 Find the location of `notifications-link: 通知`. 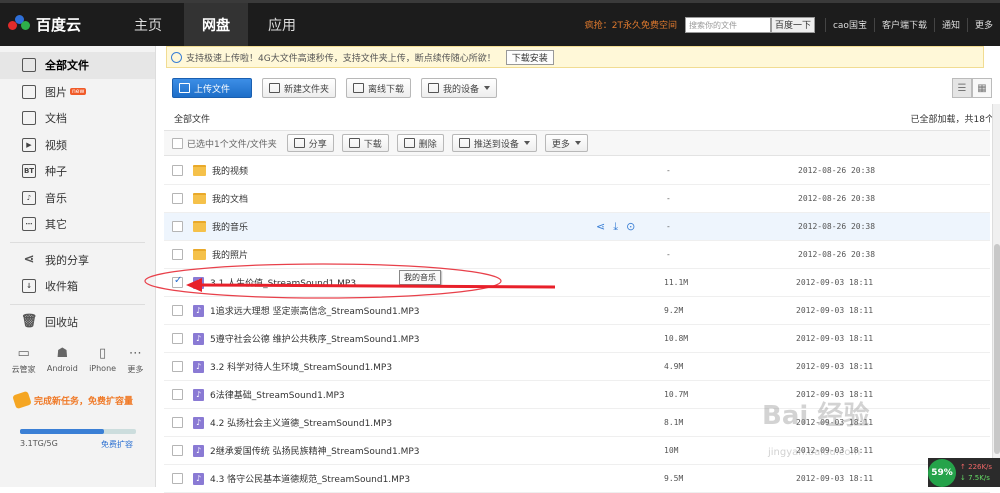

notifications-link: 通知 is located at coordinates (950, 24).